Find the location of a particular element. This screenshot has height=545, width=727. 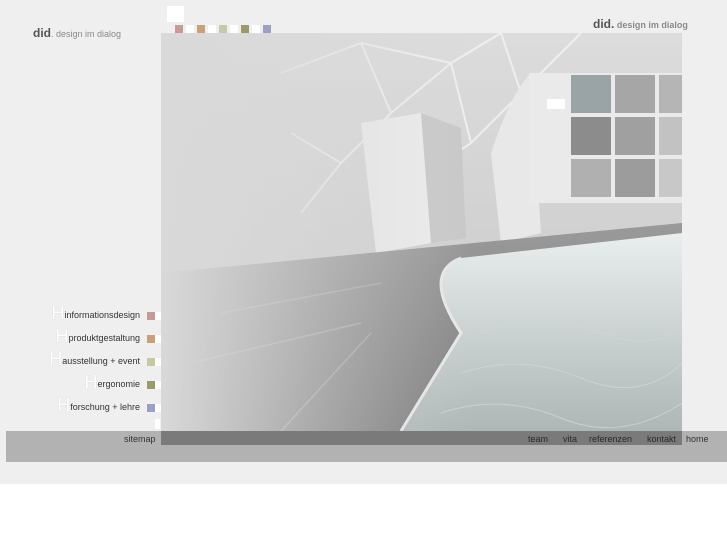

color-swatch-strip is located at coordinates (224, 29).